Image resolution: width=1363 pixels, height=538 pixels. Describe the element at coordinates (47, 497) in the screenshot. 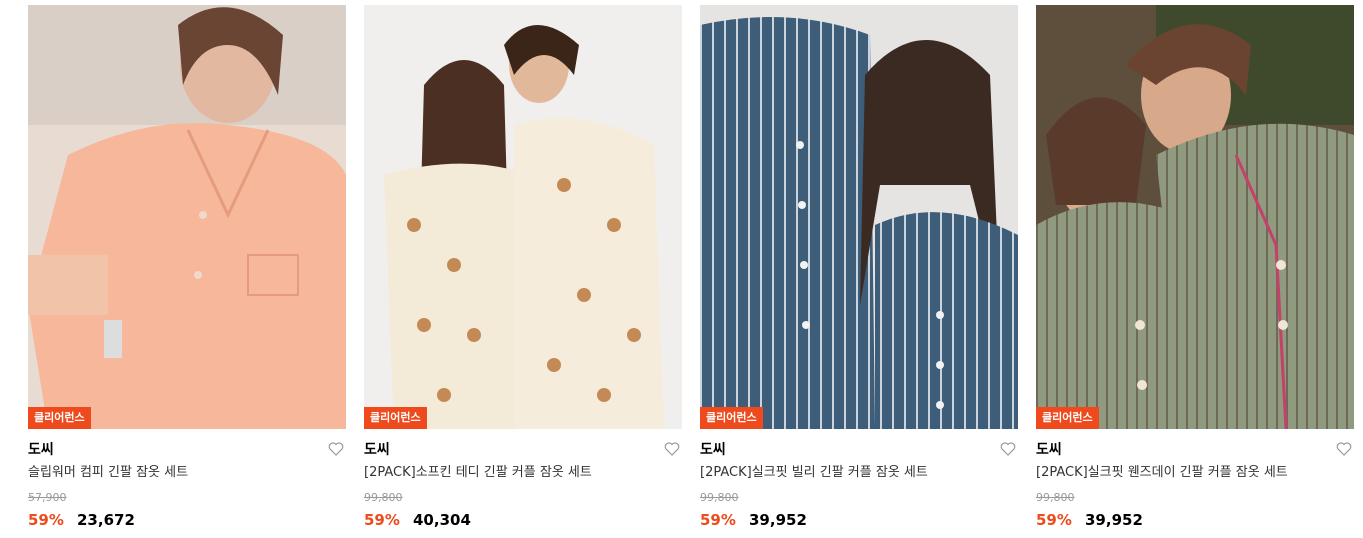

I see `original-price: 57,900` at that location.